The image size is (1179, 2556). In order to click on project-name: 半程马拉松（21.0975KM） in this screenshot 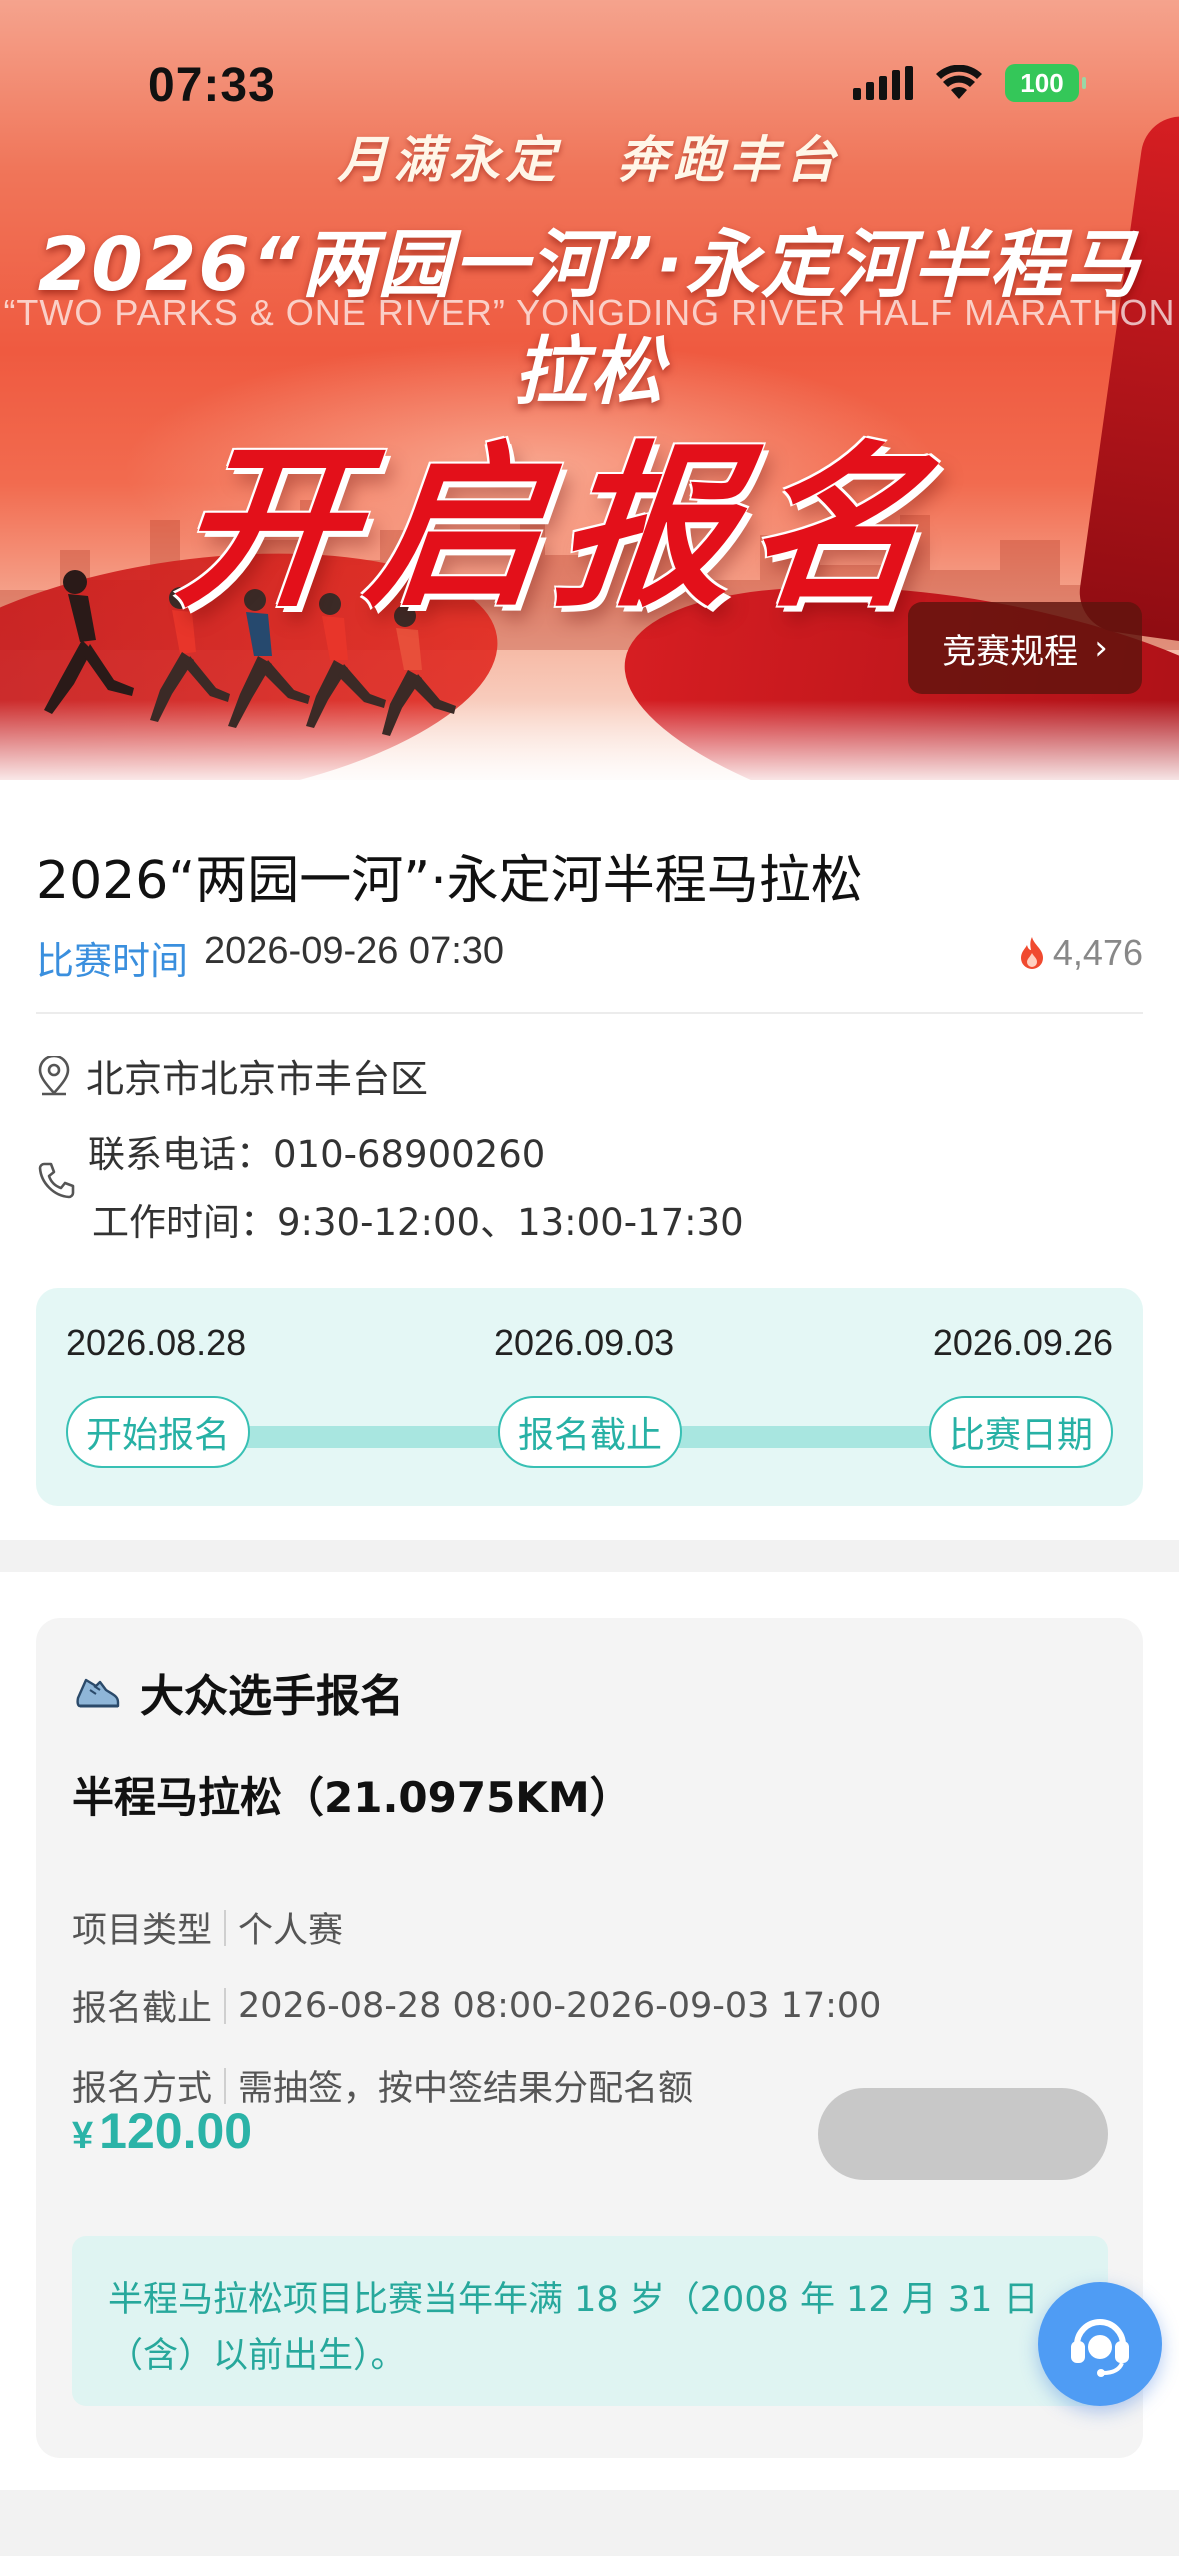, I will do `click(352, 1797)`.